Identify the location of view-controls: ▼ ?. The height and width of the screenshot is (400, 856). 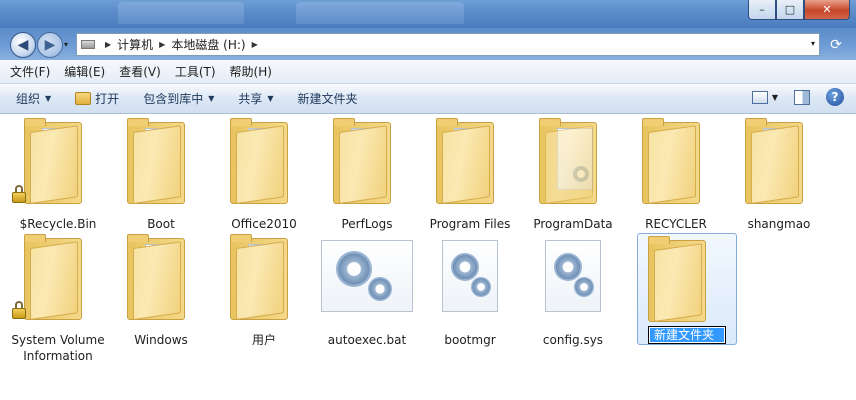
(797, 97).